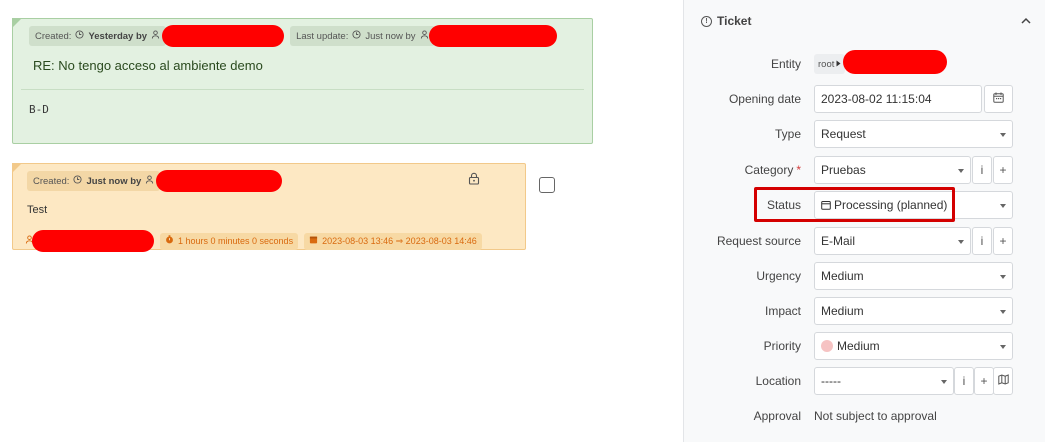 The width and height of the screenshot is (1045, 442). I want to click on update-time: Just now by, so click(390, 36).